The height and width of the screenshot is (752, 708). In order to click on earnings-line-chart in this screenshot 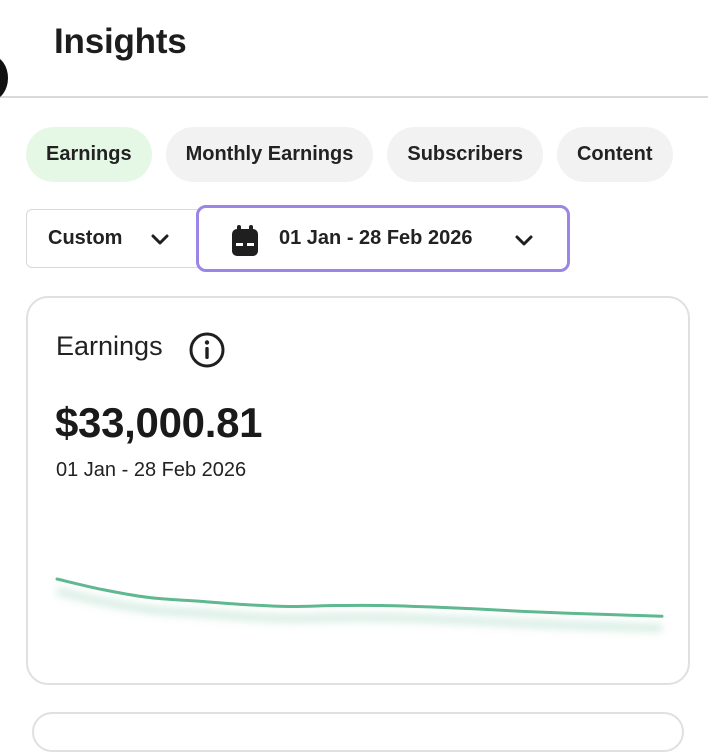, I will do `click(359, 605)`.